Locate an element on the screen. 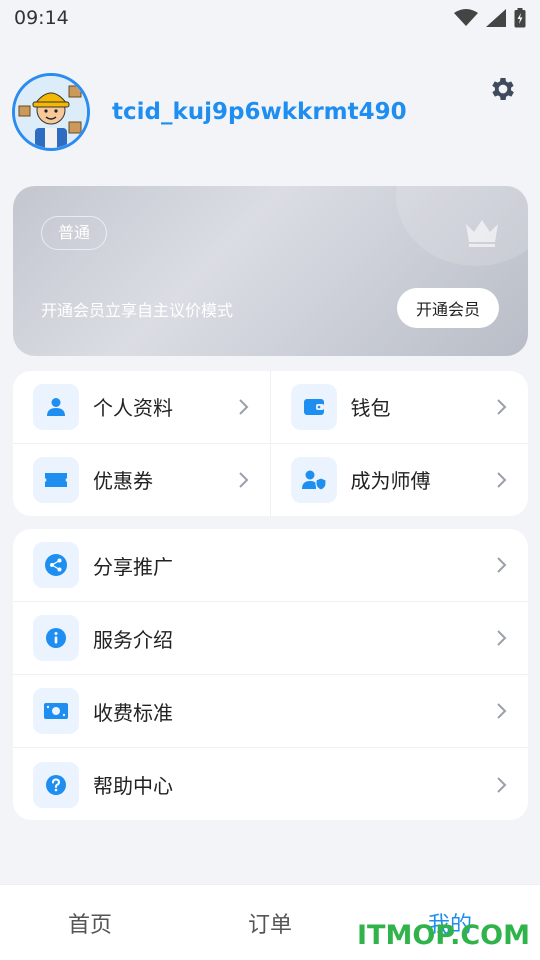 The height and width of the screenshot is (960, 540). share-icon is located at coordinates (56, 565).